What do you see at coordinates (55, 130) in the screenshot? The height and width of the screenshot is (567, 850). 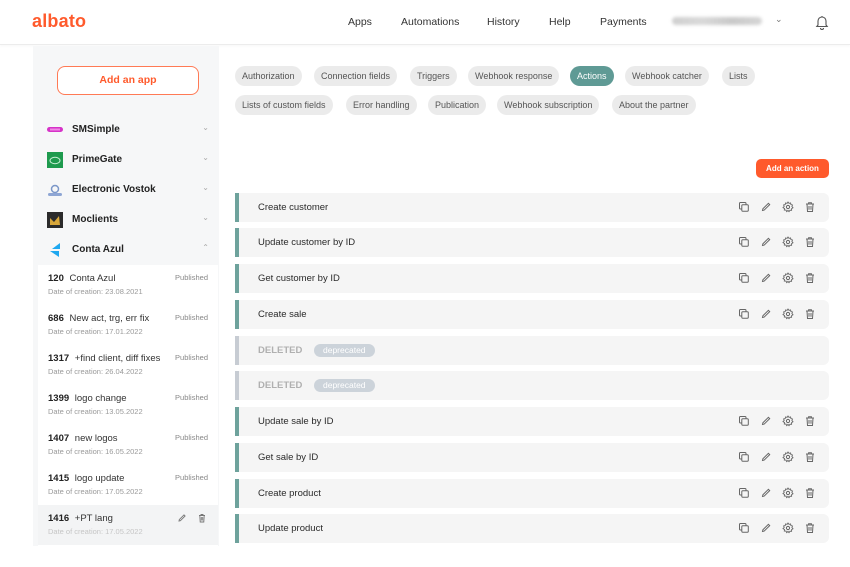 I see `smsimple-logo-icon` at bounding box center [55, 130].